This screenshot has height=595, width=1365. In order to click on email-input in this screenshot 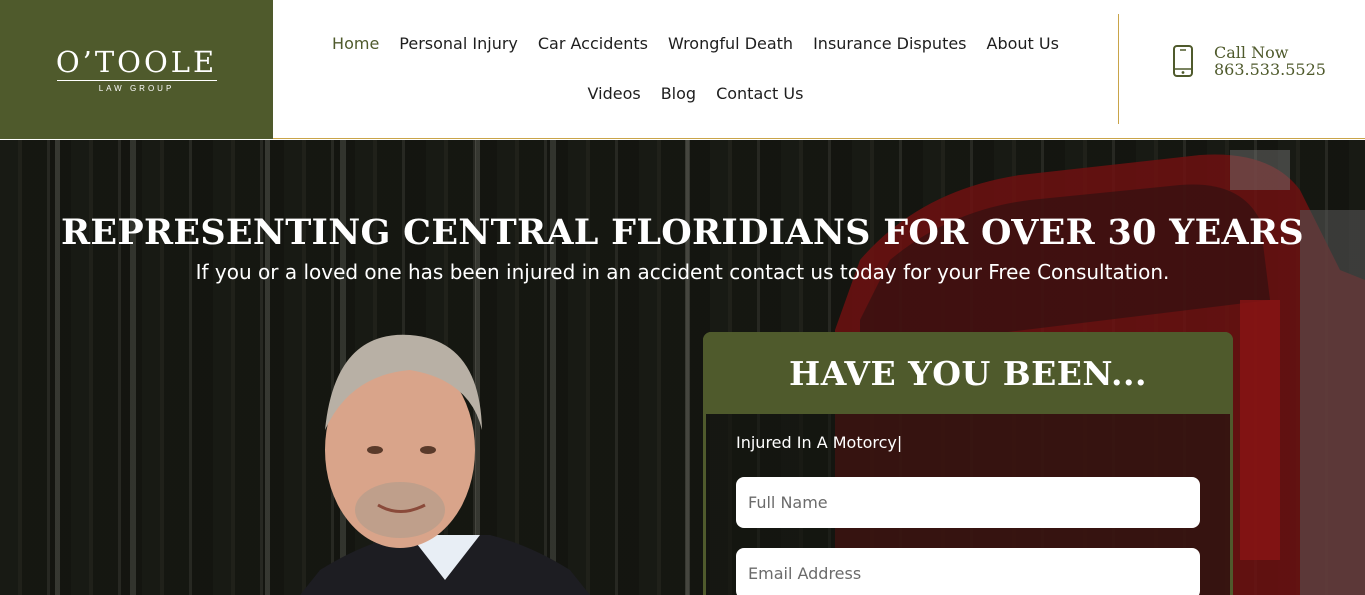, I will do `click(968, 571)`.